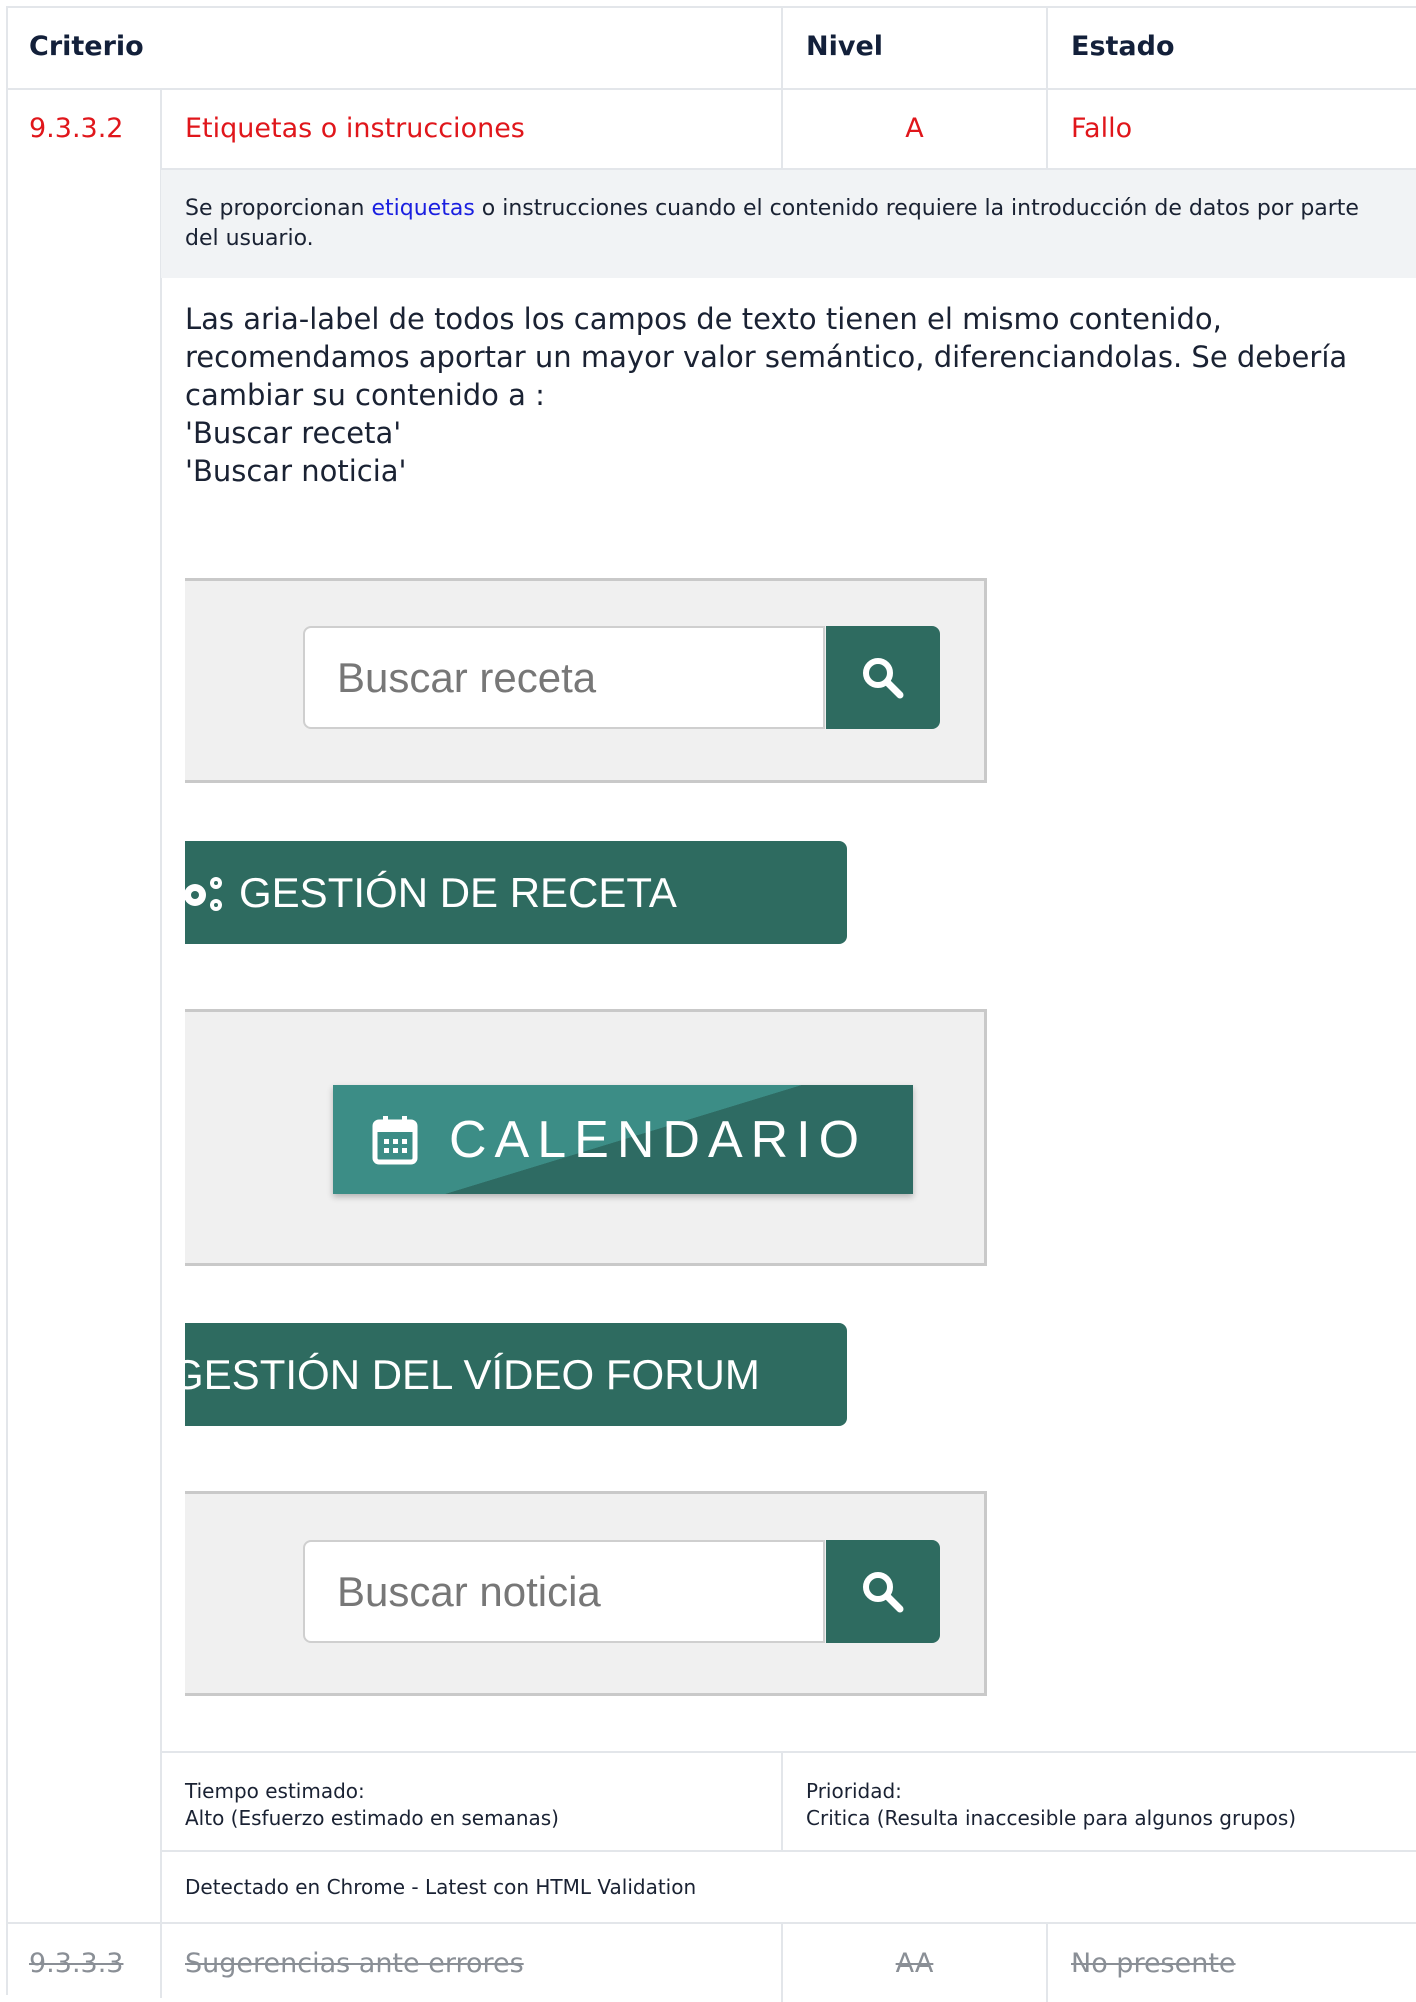  Describe the element at coordinates (658, 1139) in the screenshot. I see `calendar-text: CALENDARIO` at that location.